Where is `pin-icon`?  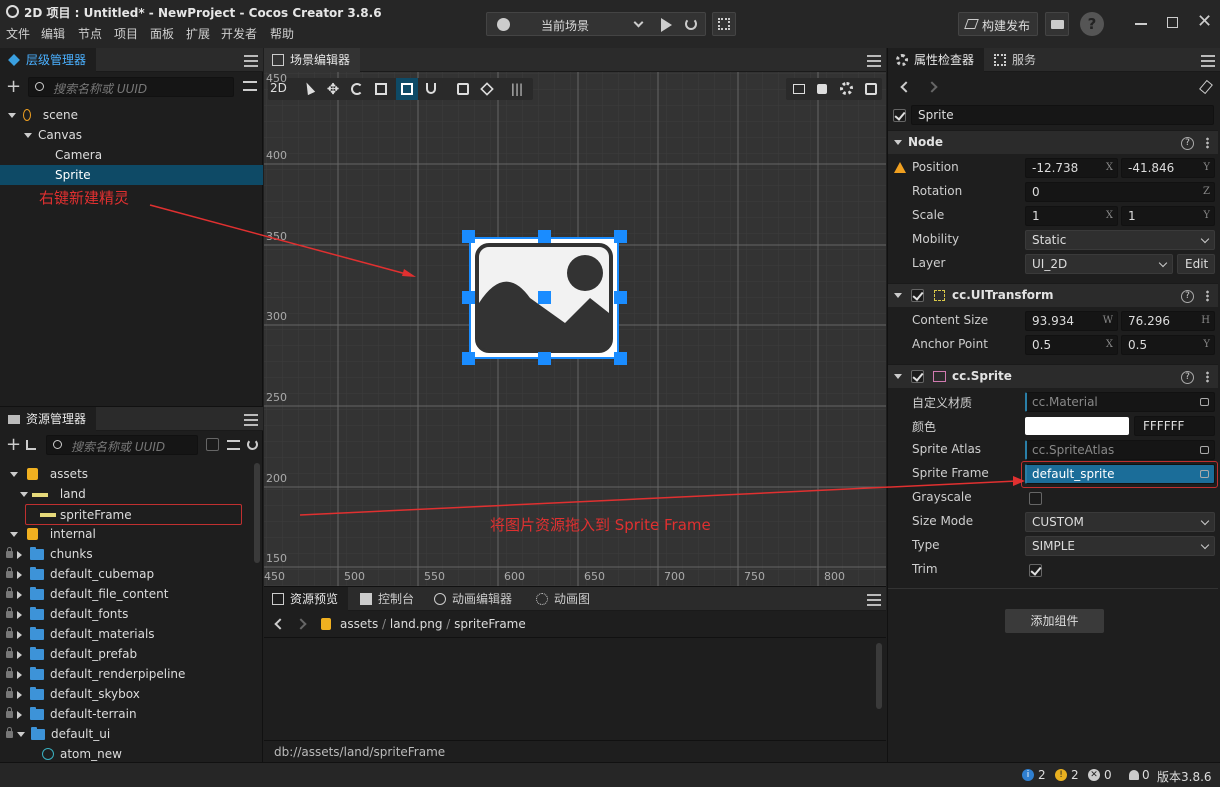
pin-icon is located at coordinates (1206, 87).